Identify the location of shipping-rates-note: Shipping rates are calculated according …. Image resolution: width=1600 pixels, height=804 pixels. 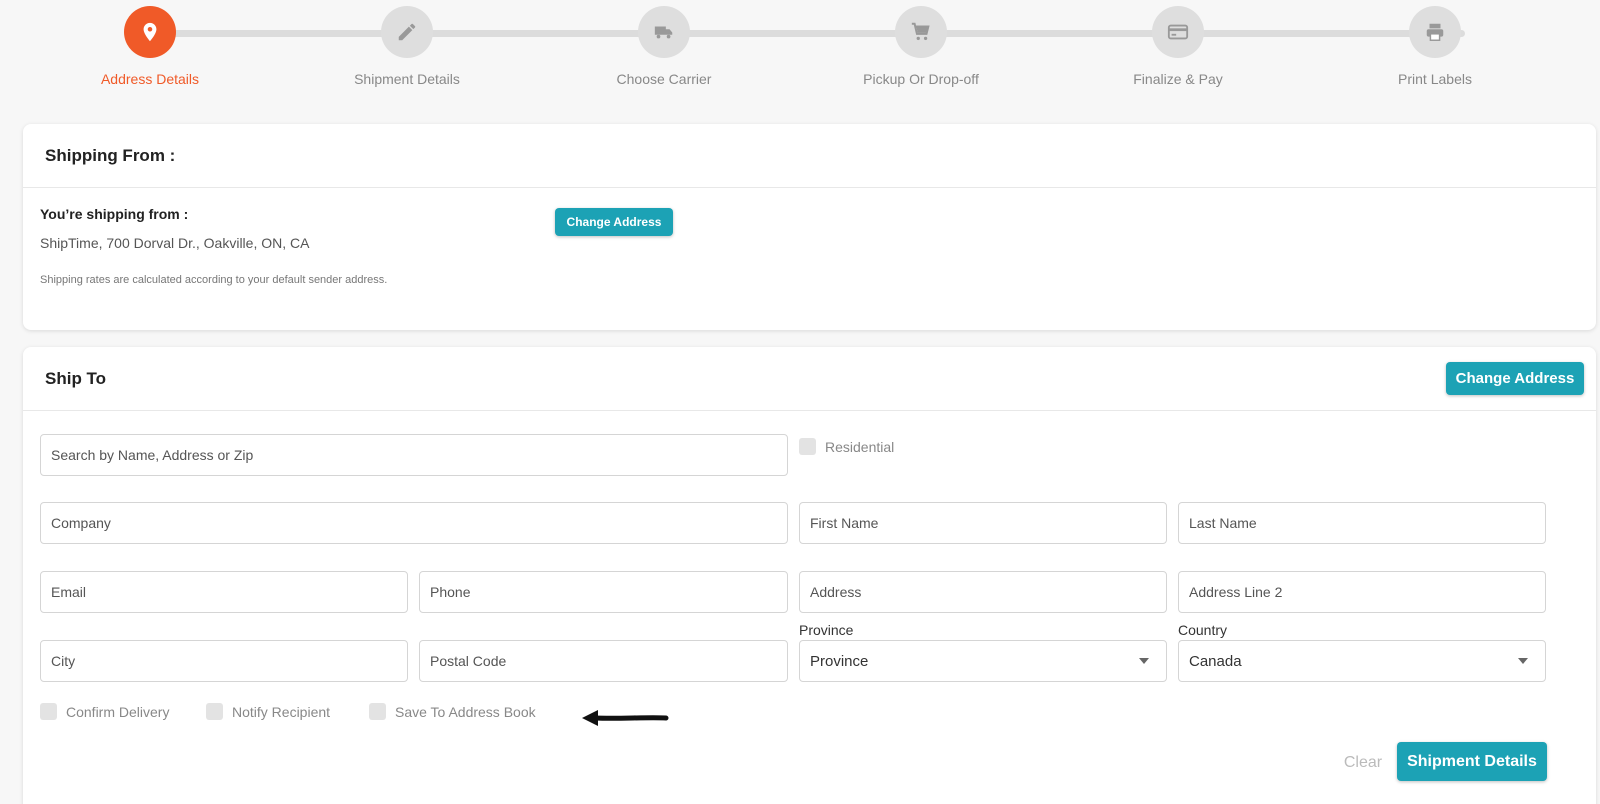
(214, 280).